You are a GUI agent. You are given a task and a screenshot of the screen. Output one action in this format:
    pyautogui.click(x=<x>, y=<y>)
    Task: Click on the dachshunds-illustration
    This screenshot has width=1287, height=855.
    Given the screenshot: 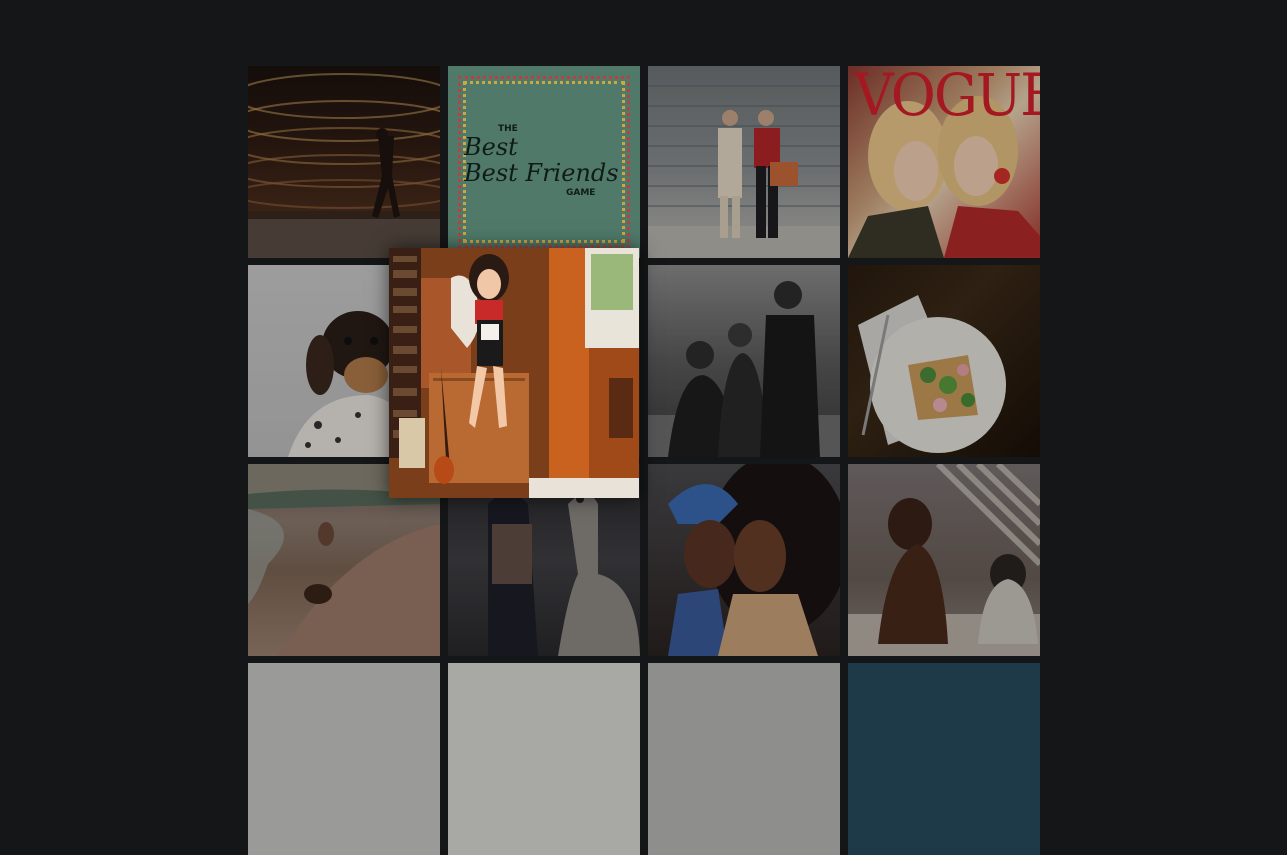 What is the action you would take?
    pyautogui.click(x=944, y=560)
    